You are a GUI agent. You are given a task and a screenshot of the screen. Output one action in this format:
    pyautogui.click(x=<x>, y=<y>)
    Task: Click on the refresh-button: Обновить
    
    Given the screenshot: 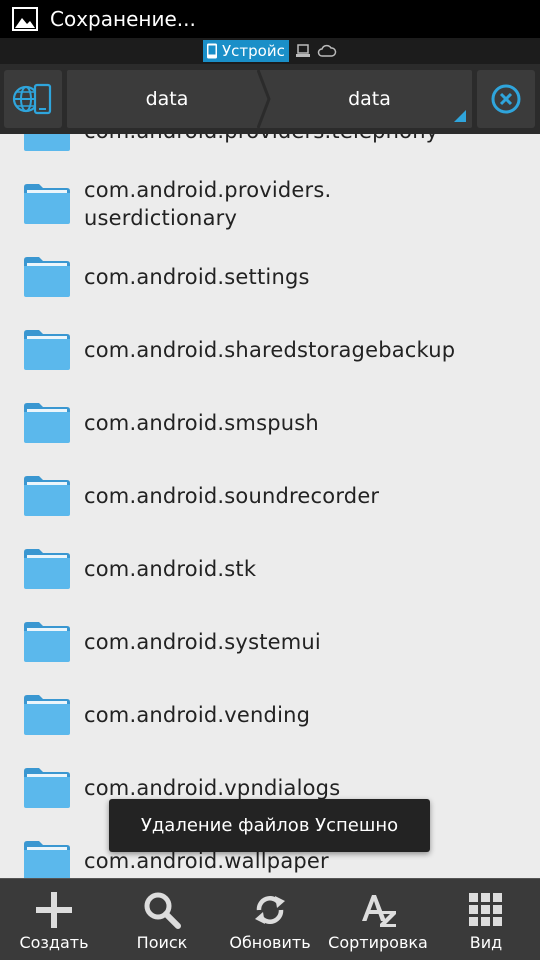 What is the action you would take?
    pyautogui.click(x=270, y=919)
    